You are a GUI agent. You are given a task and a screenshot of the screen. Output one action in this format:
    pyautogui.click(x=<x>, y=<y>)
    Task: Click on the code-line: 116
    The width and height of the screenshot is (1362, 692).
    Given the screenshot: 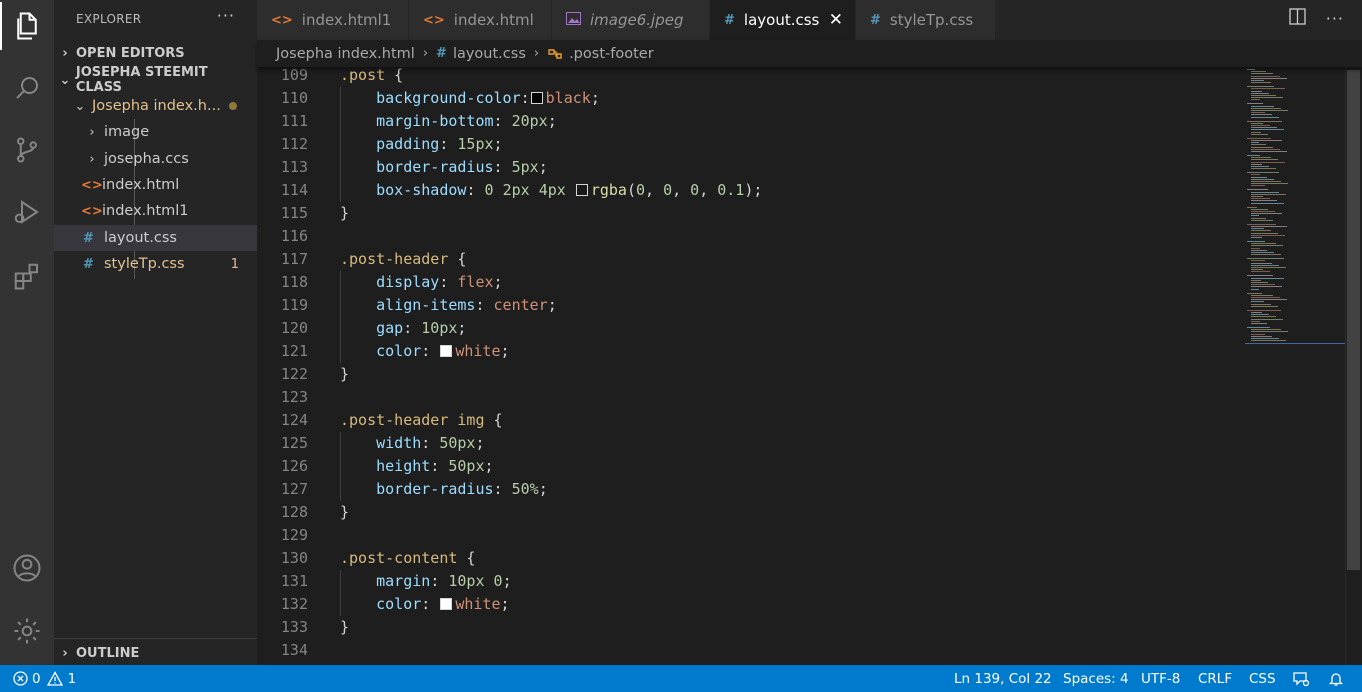 What is the action you would take?
    pyautogui.click(x=801, y=236)
    